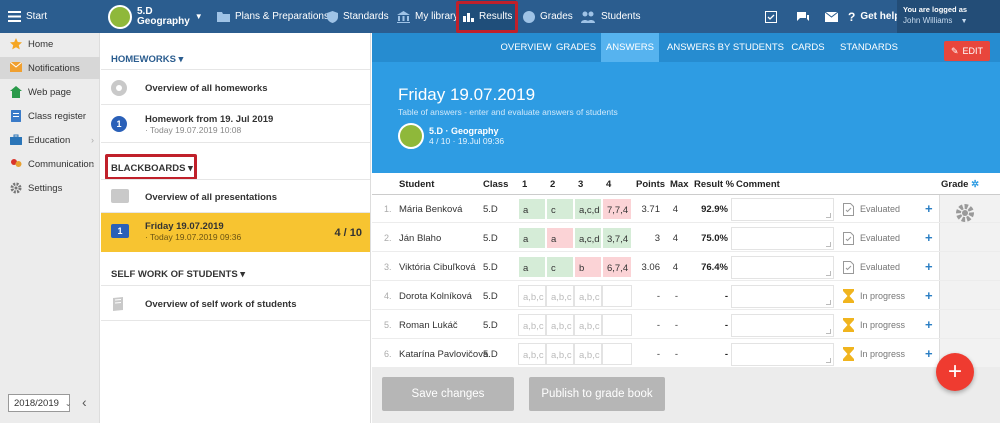 This screenshot has height=423, width=1000. What do you see at coordinates (50, 44) in the screenshot?
I see `sidebar-item-home: Home` at bounding box center [50, 44].